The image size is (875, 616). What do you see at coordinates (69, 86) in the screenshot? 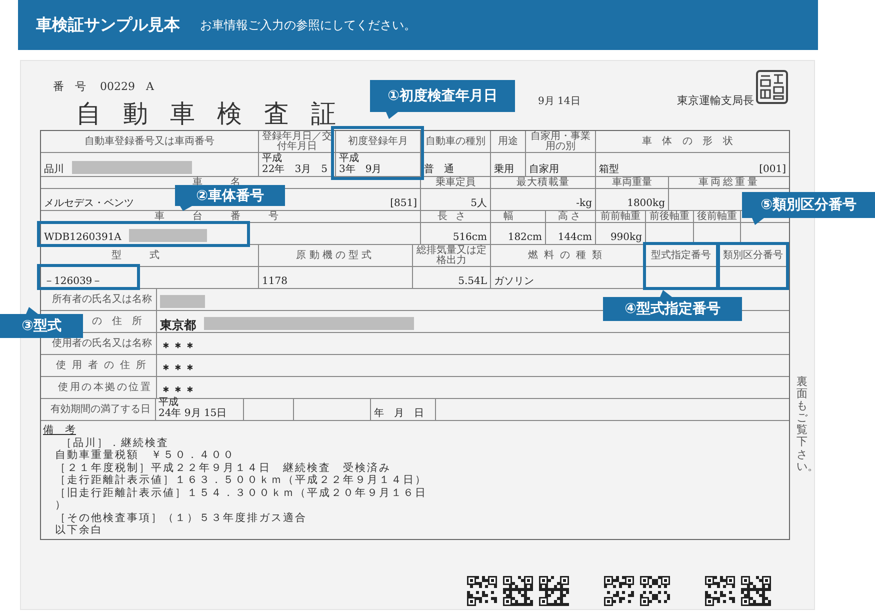
I see `number-label: 番 号` at bounding box center [69, 86].